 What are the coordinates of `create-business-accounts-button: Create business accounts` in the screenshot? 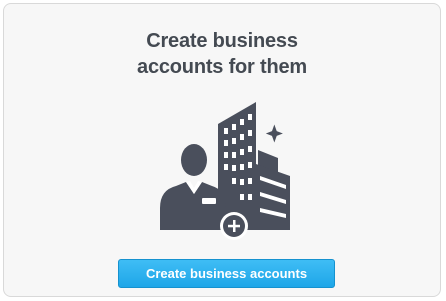 It's located at (226, 273).